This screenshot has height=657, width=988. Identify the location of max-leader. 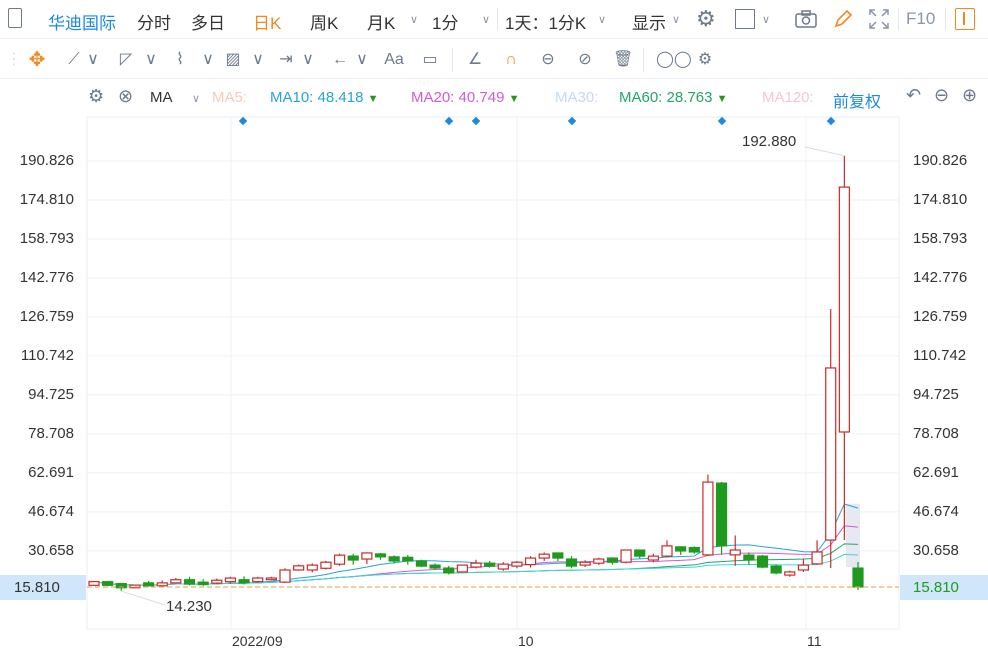
(825, 151).